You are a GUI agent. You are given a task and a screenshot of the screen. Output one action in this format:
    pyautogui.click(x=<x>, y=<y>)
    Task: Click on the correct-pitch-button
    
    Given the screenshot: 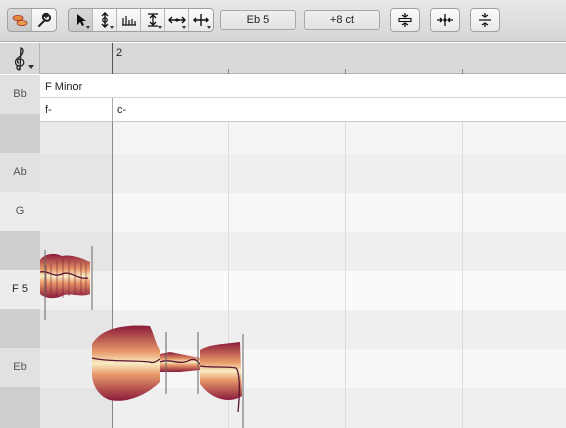 What is the action you would take?
    pyautogui.click(x=405, y=20)
    